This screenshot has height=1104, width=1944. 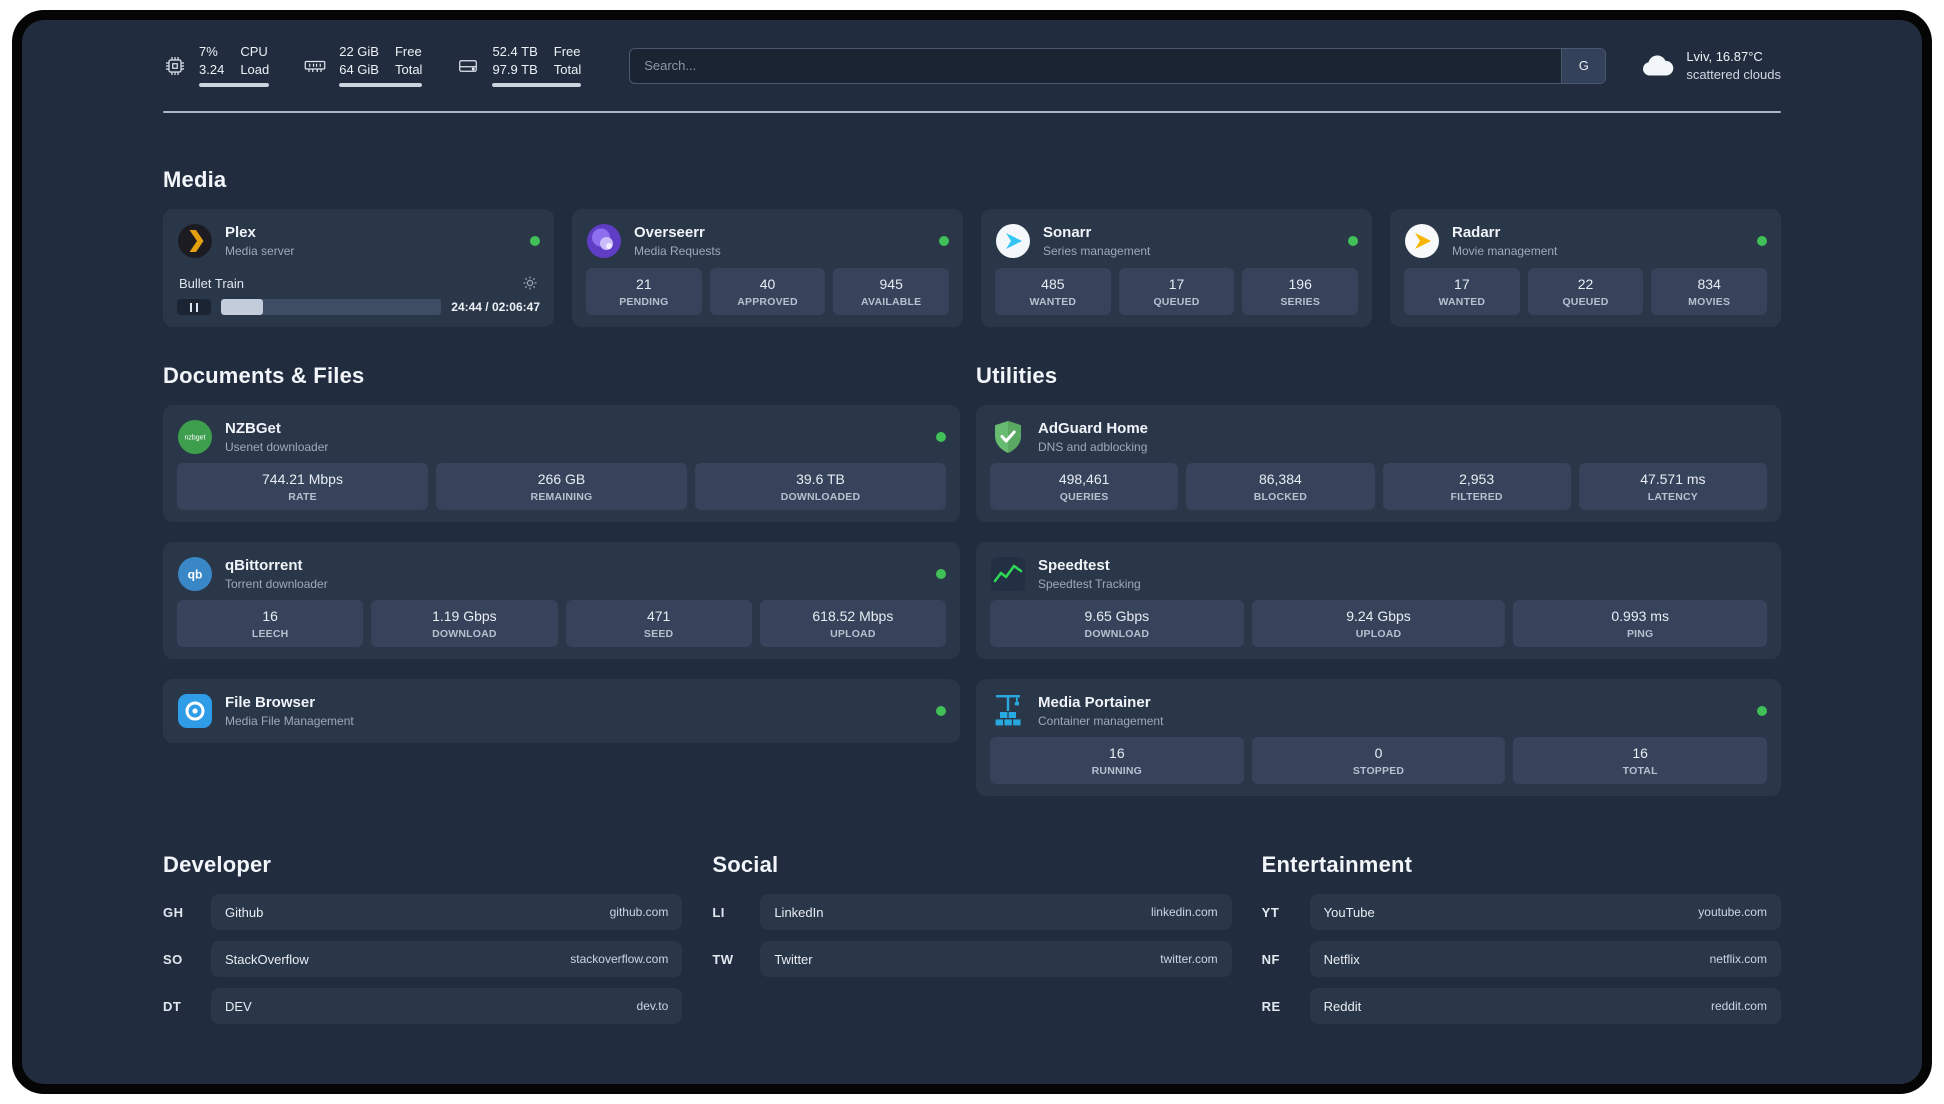 I want to click on playback-time: 24:44 / 02:06:47, so click(x=495, y=307).